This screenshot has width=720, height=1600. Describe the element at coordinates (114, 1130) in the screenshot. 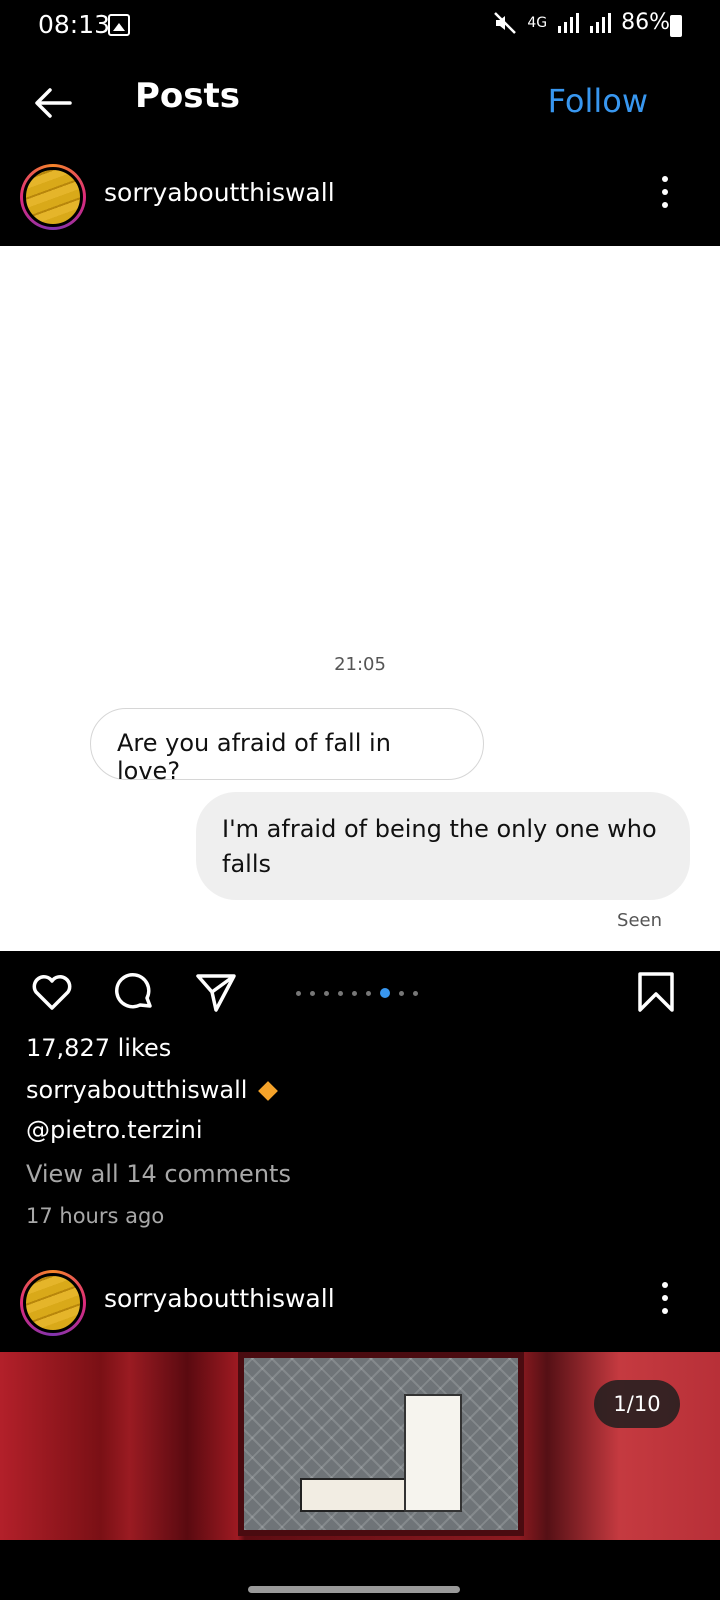

I see `caption-mention: @pietro.terzini` at that location.